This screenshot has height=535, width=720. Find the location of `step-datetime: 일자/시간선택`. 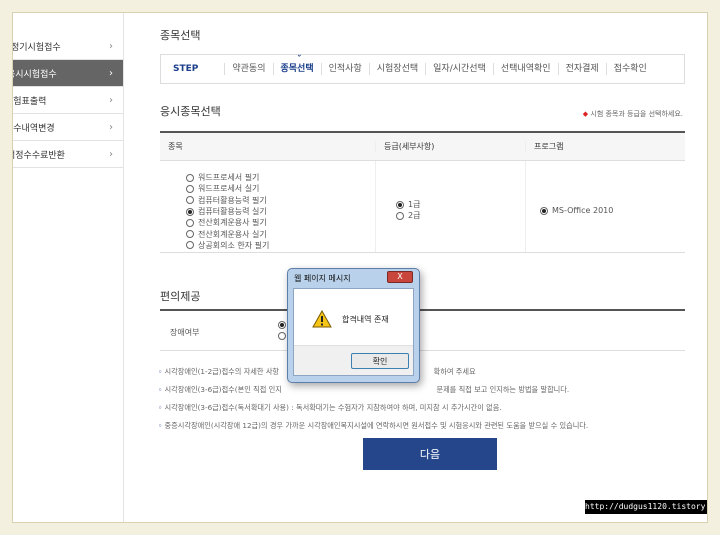

step-datetime: 일자/시간선택 is located at coordinates (459, 69).